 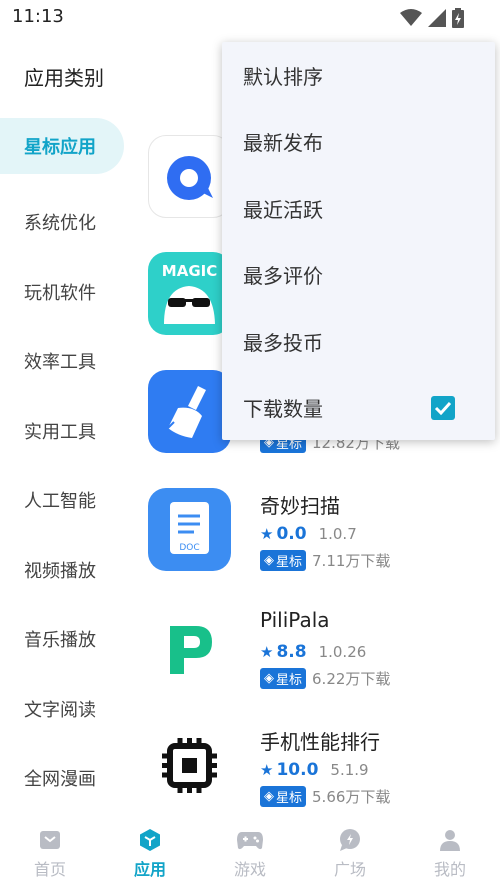 What do you see at coordinates (300, 506) in the screenshot?
I see `app-name: 奇妙扫描` at bounding box center [300, 506].